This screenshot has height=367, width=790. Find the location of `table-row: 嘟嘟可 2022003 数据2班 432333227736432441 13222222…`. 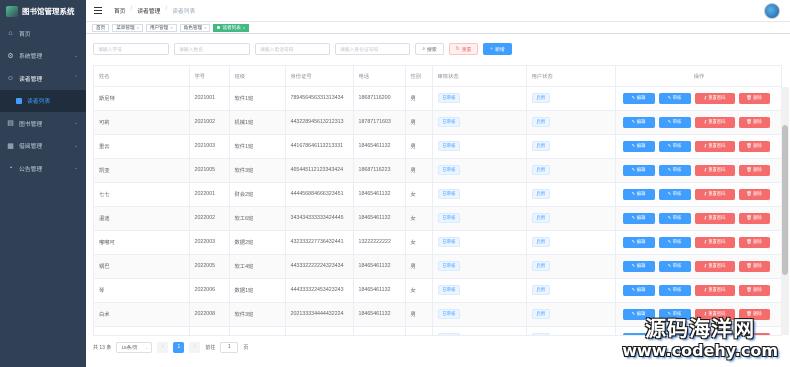

table-row: 嘟嘟可 2022003 数据2班 432333227736432441 13222222… is located at coordinates (437, 242).